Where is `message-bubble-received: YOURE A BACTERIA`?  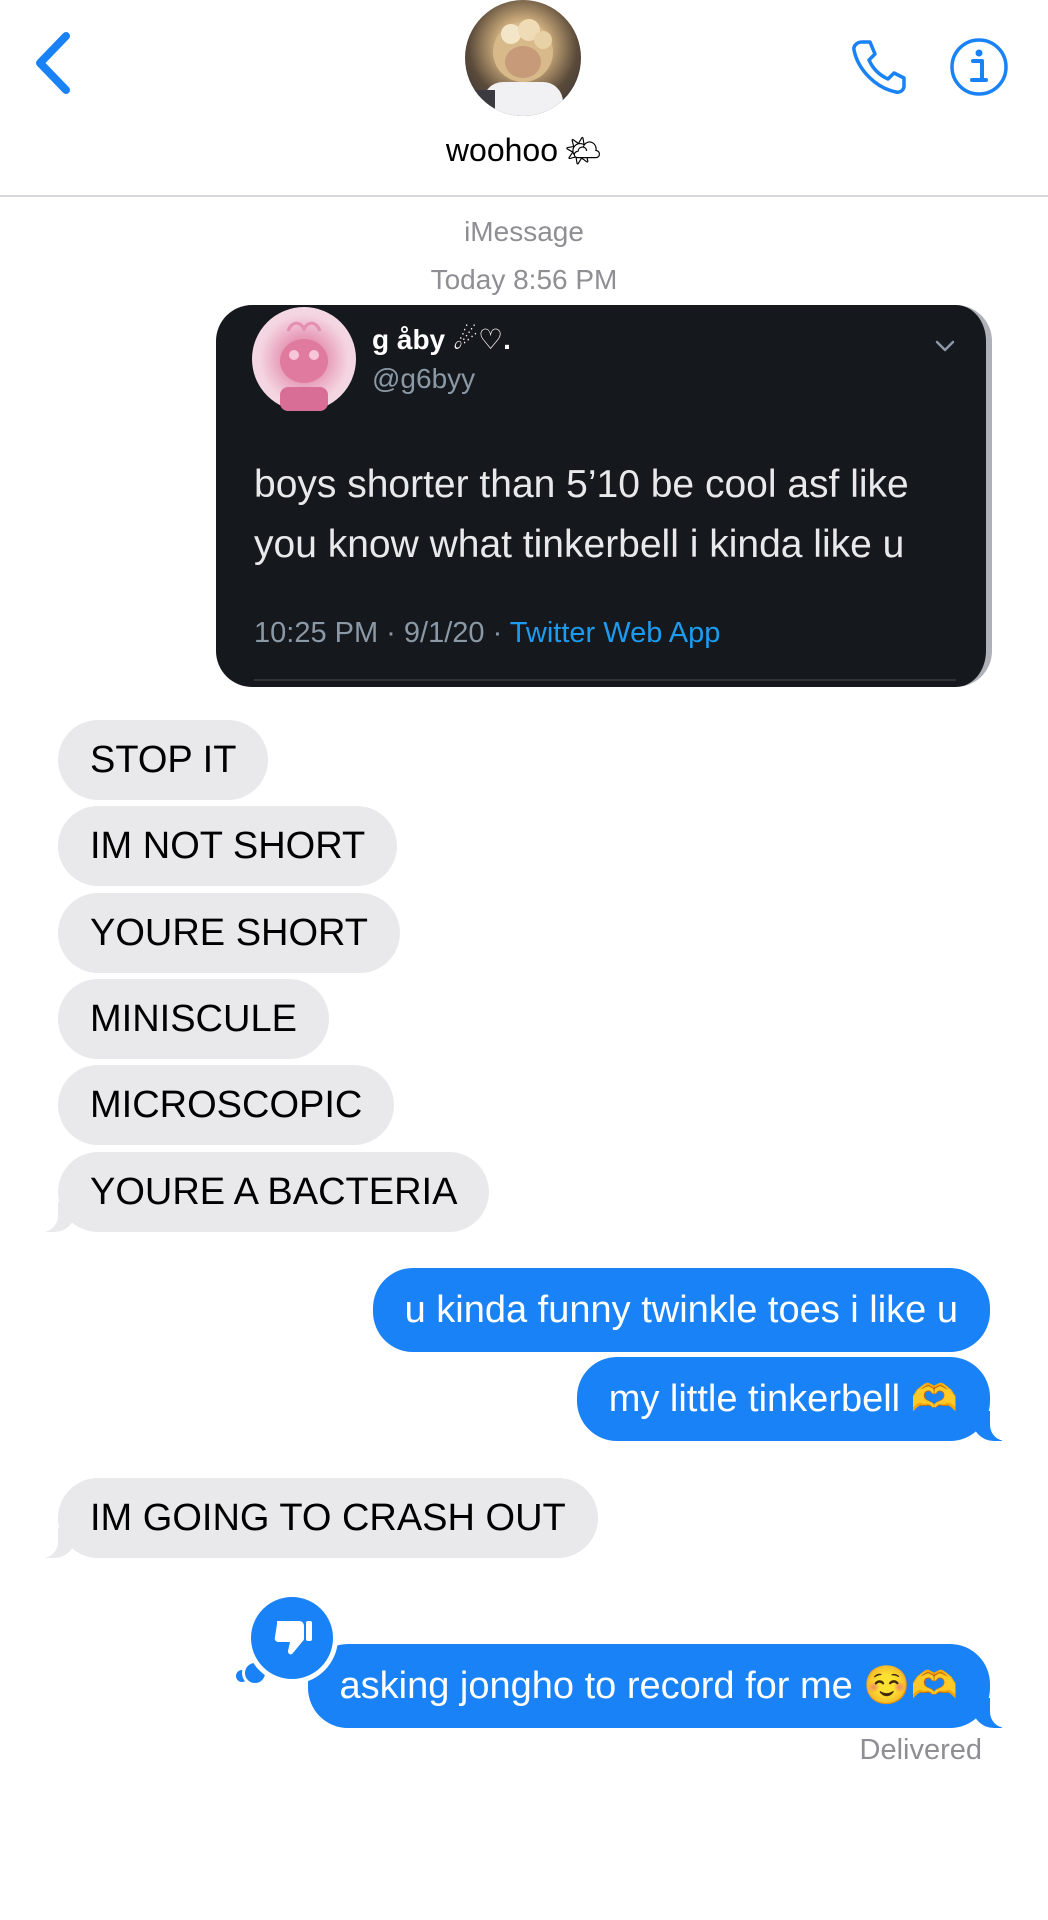
message-bubble-received: YOURE A BACTERIA is located at coordinates (262, 1192).